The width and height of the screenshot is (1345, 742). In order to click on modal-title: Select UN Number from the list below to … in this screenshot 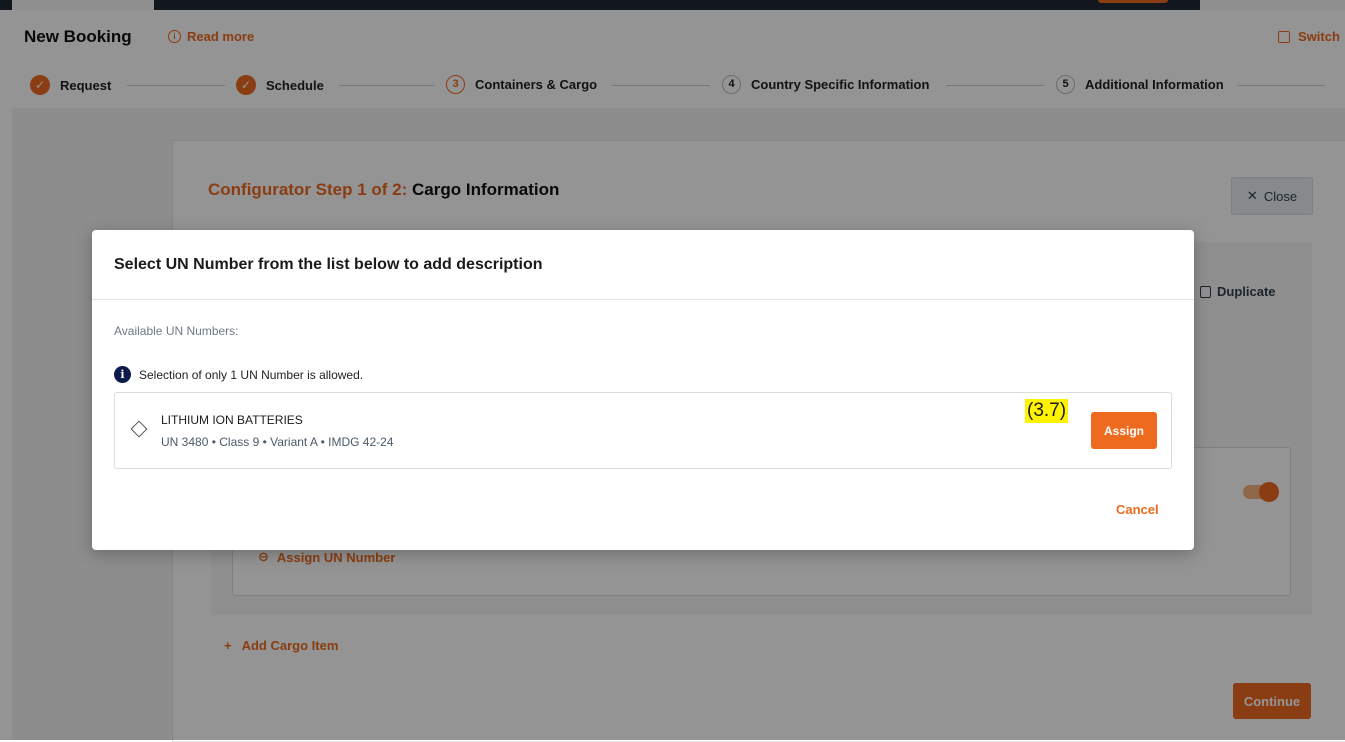, I will do `click(328, 264)`.